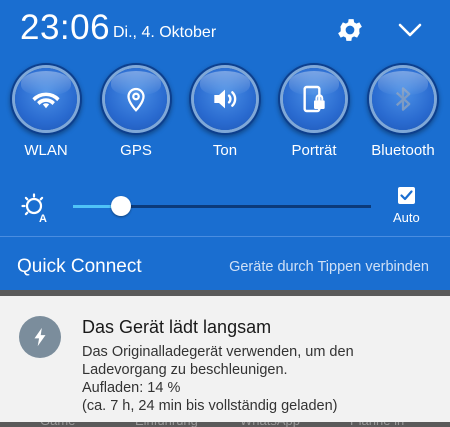  What do you see at coordinates (225, 99) in the screenshot?
I see `speaker-icon` at bounding box center [225, 99].